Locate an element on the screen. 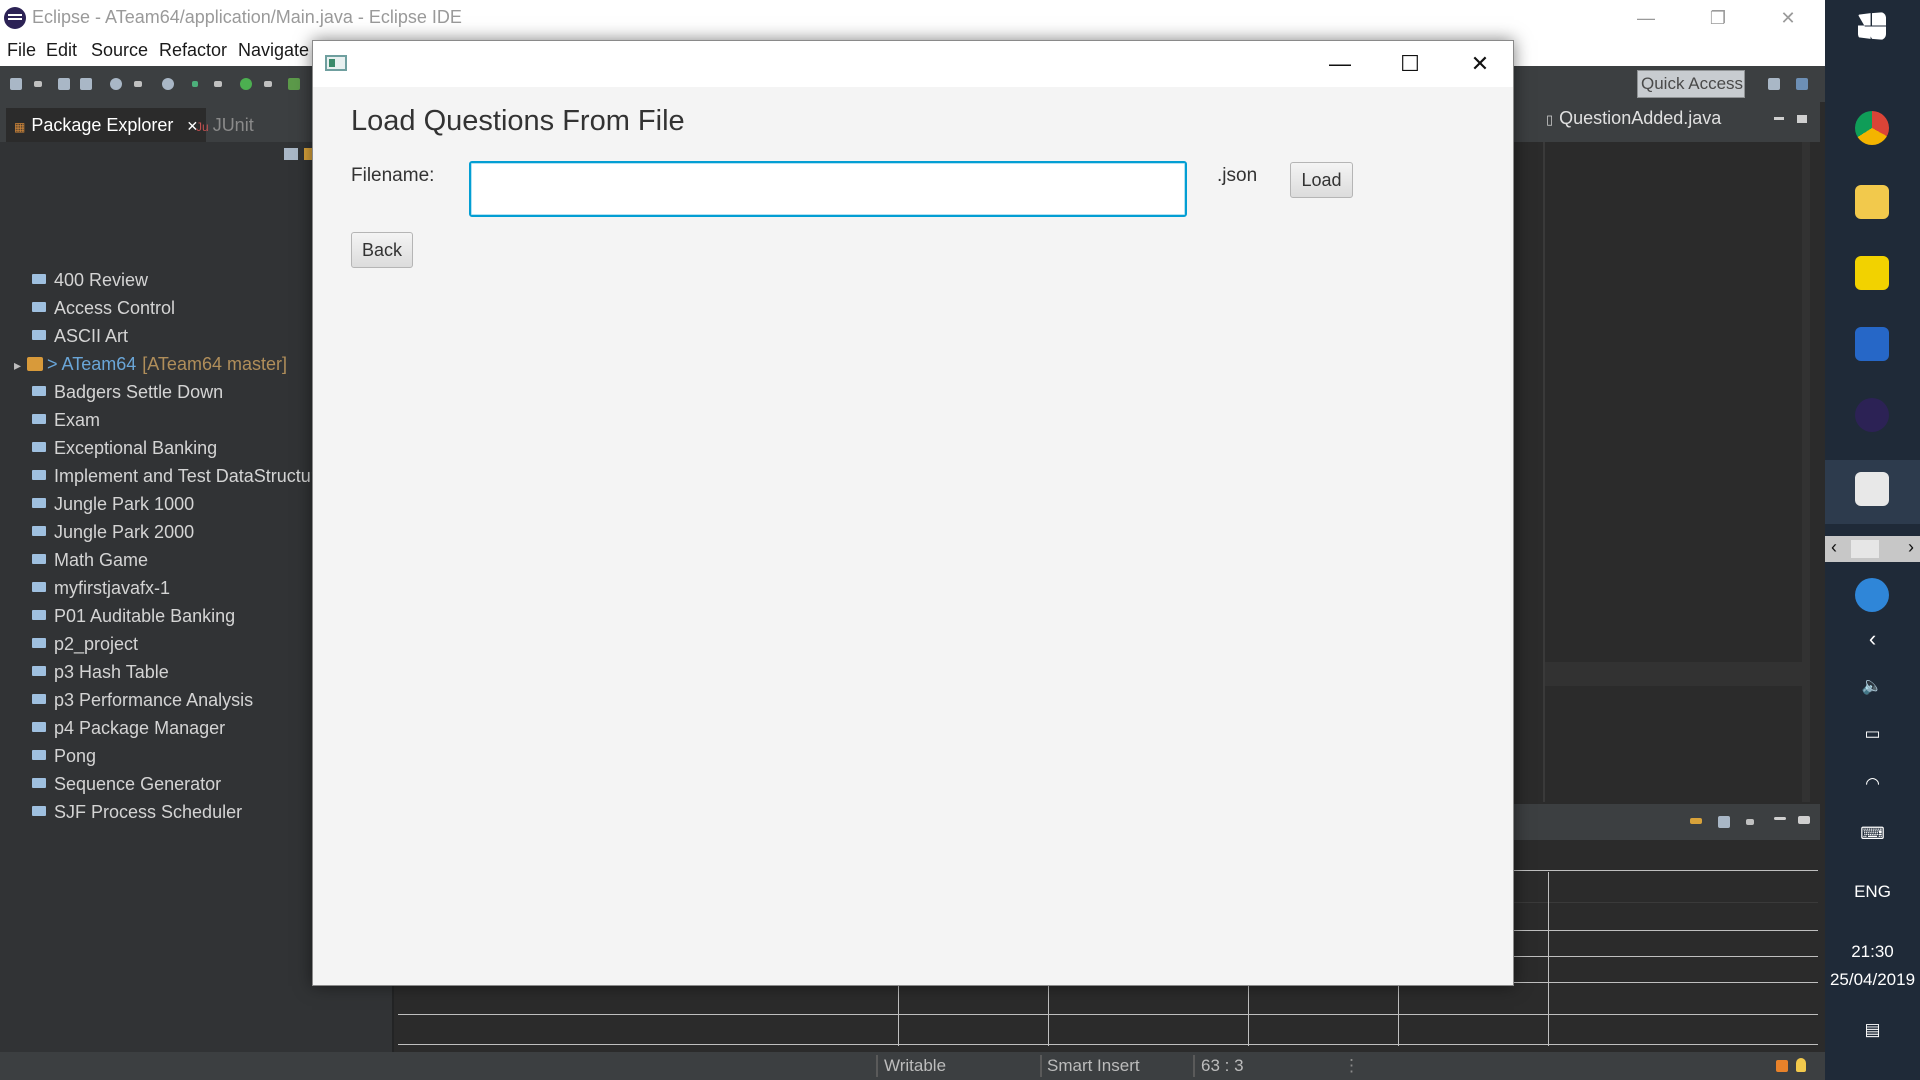 Image resolution: width=1920 pixels, height=1080 pixels. menu-file: File is located at coordinates (21, 50).